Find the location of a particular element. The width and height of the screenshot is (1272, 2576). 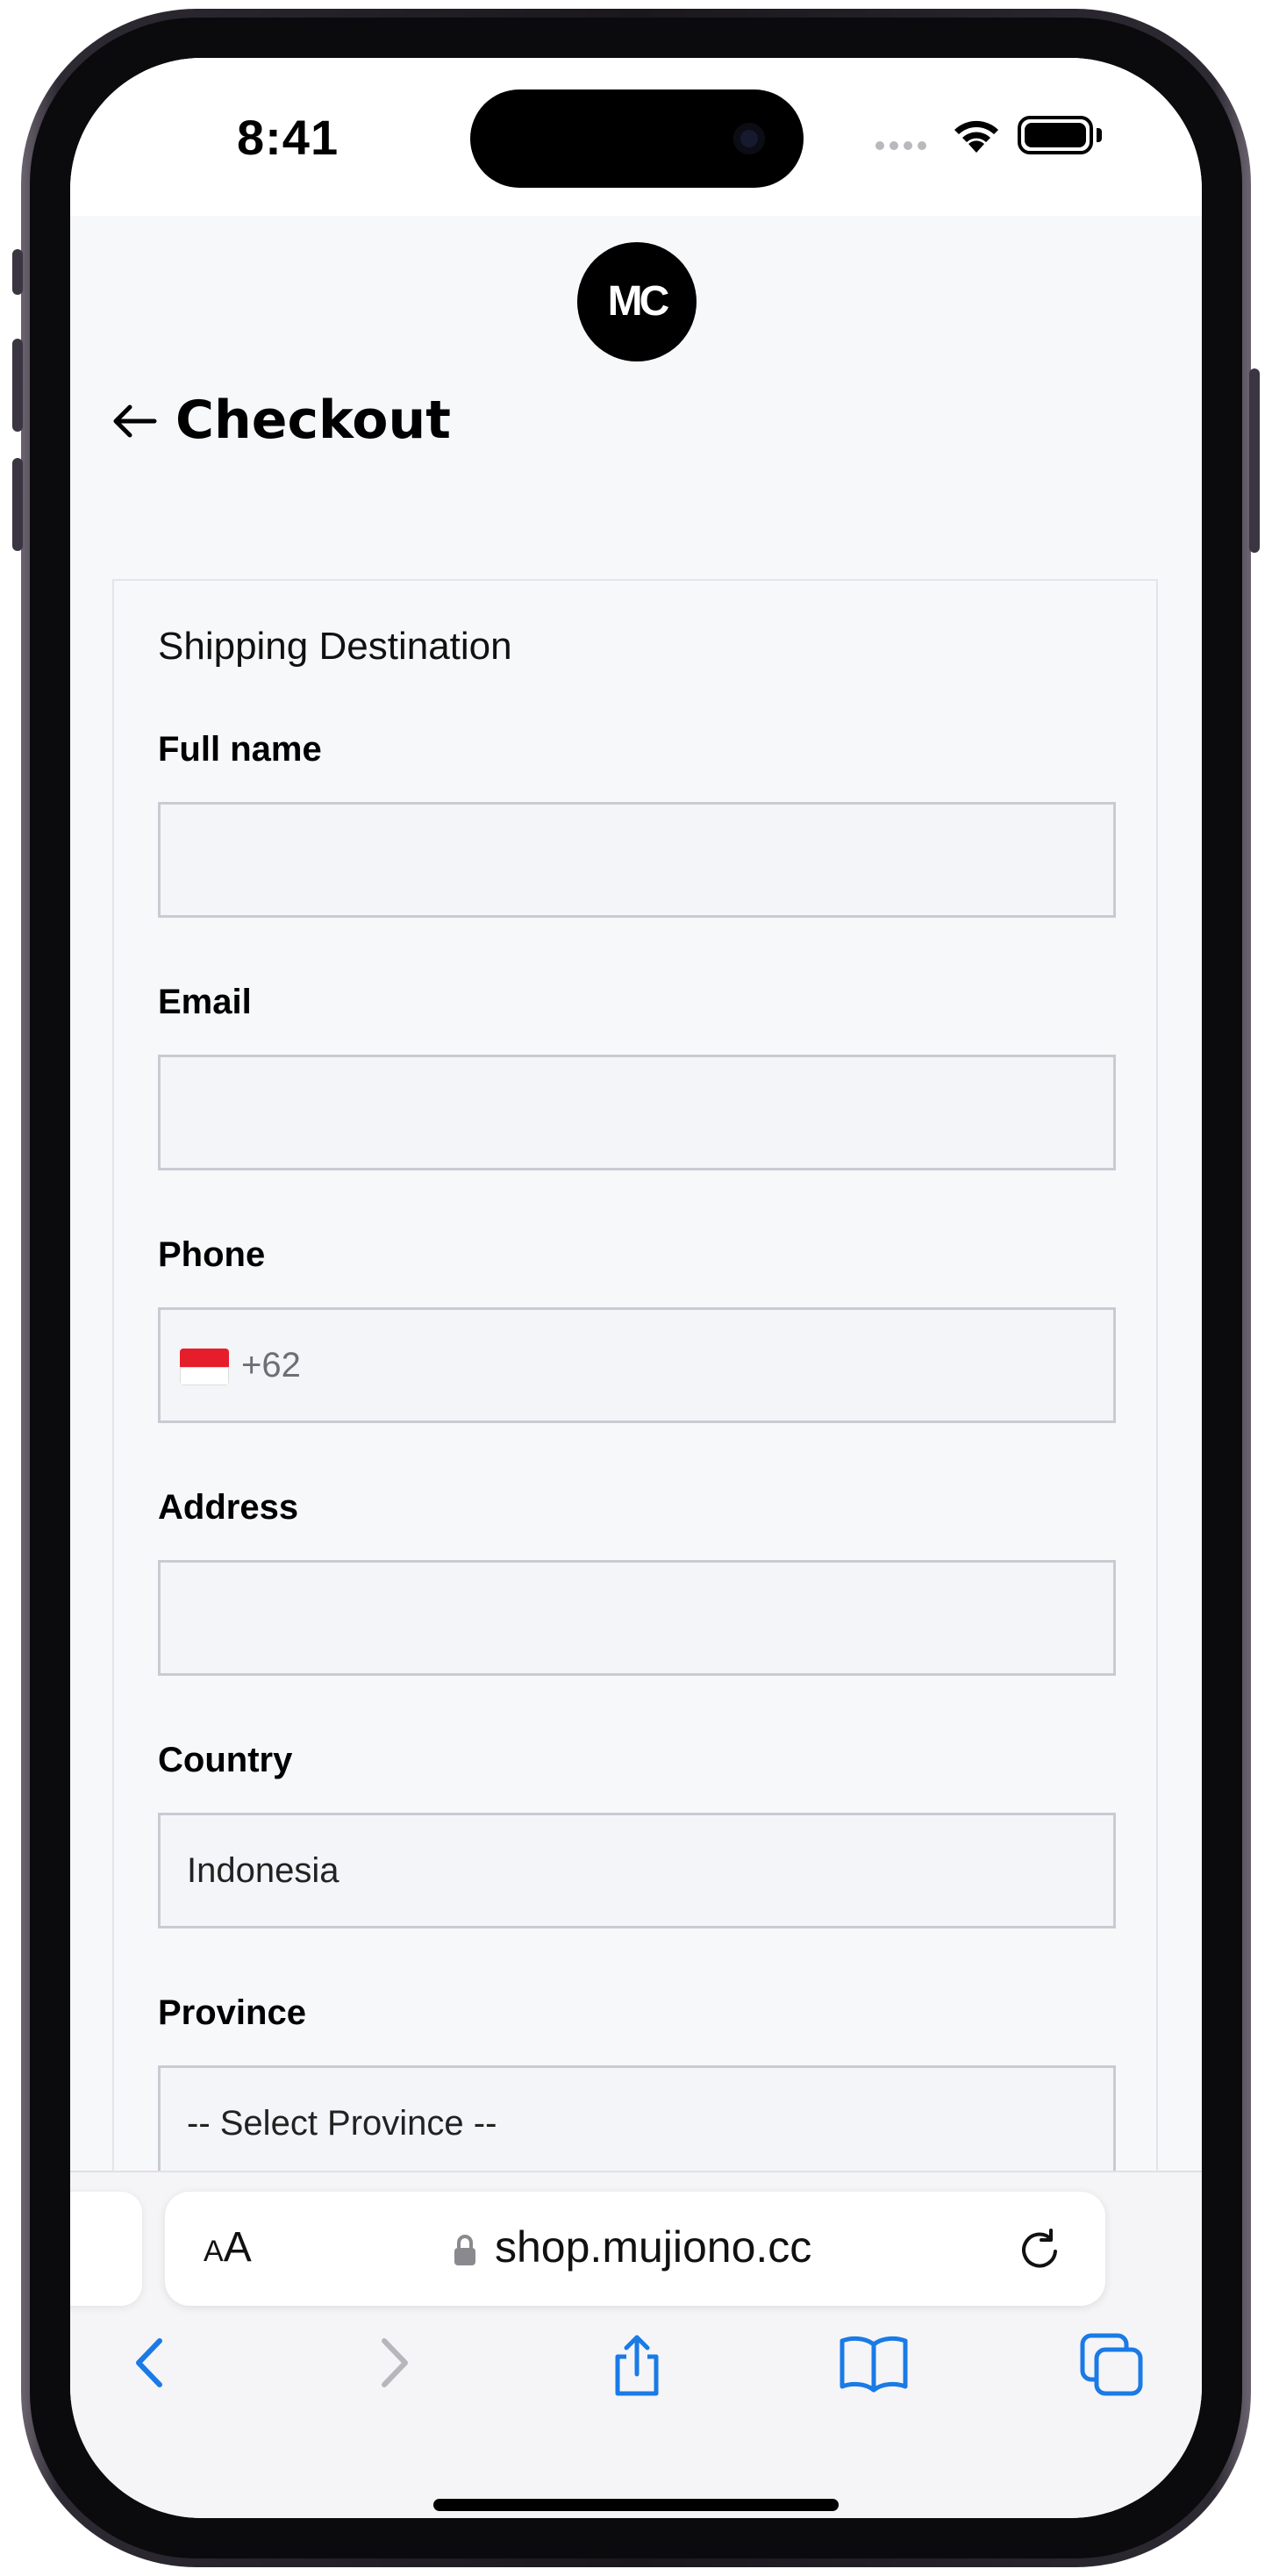

battery-icon is located at coordinates (1055, 135).